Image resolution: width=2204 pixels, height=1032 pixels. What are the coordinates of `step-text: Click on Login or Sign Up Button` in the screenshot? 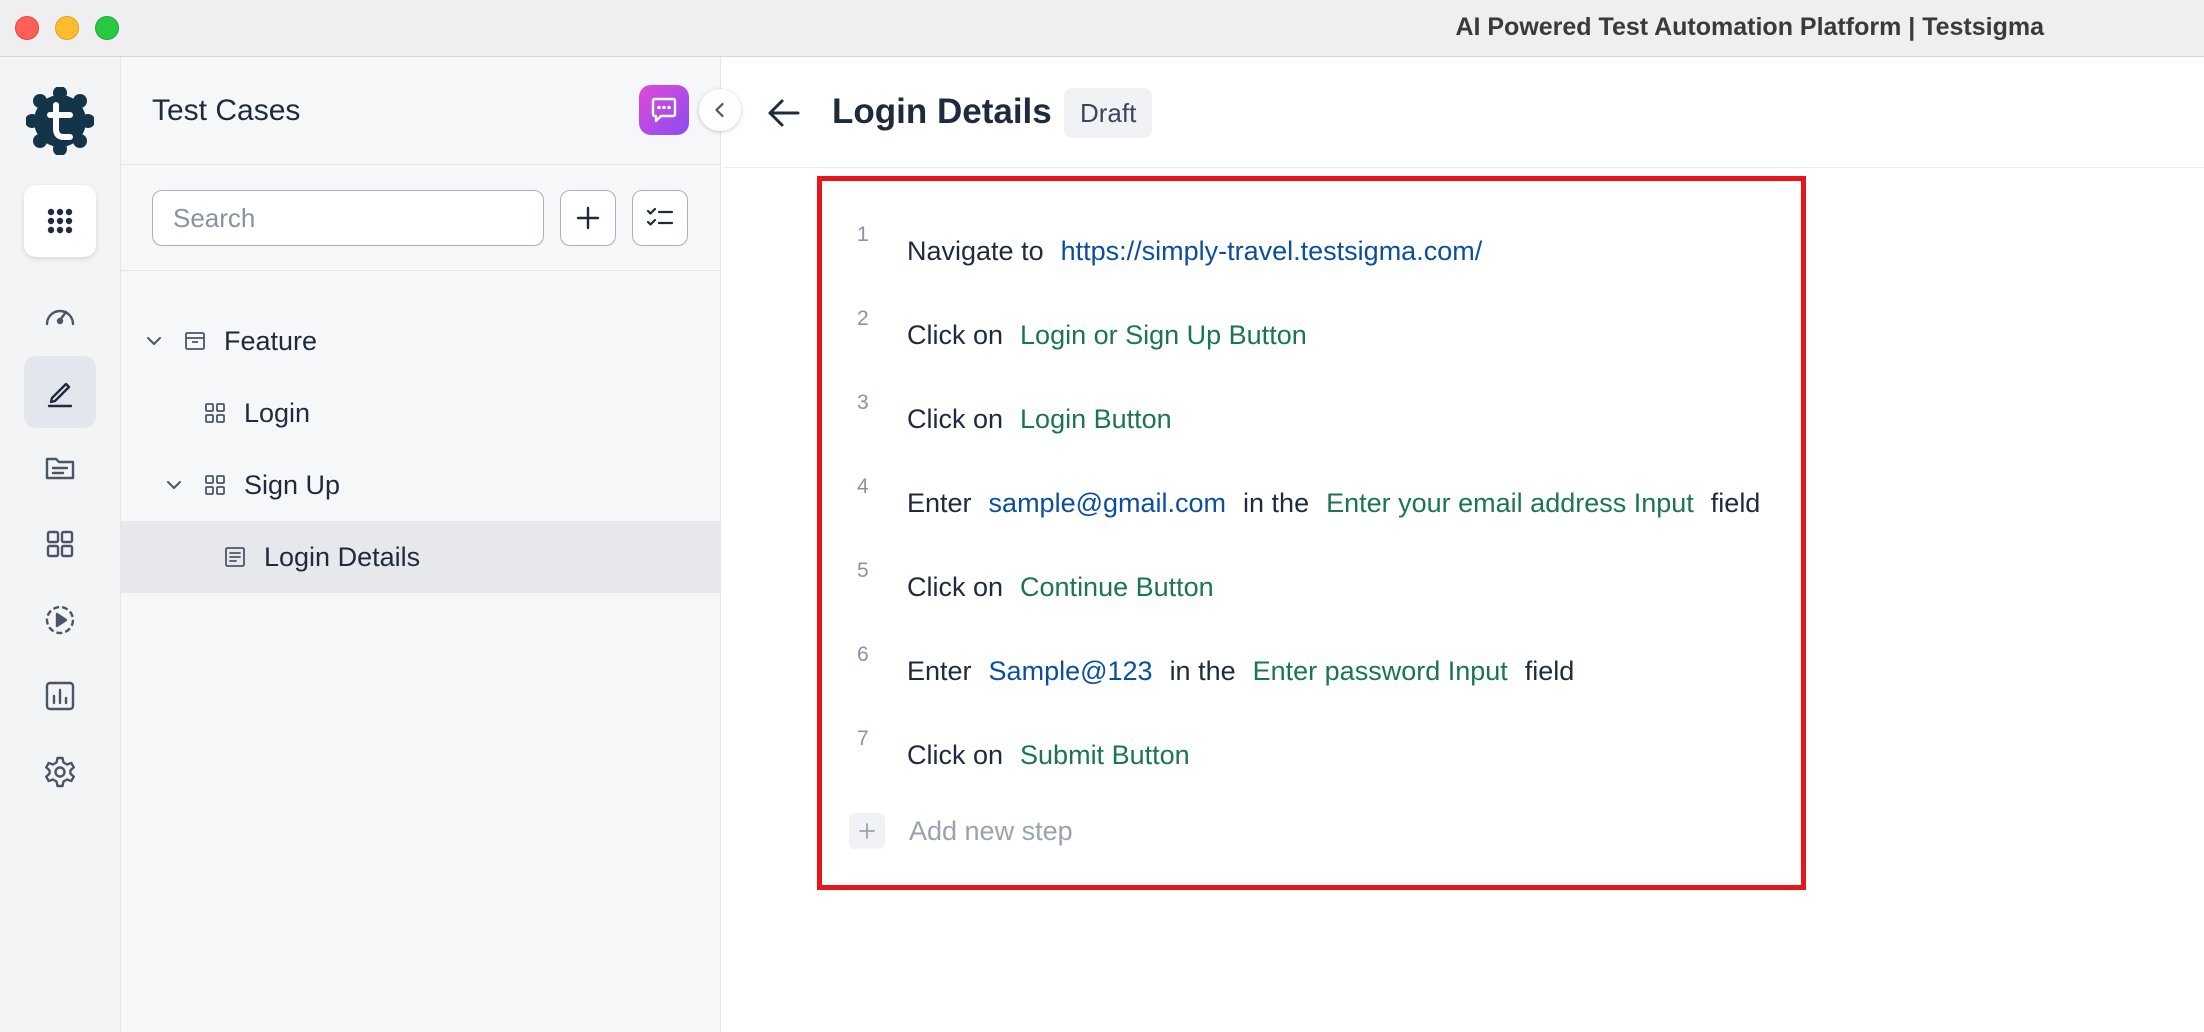 It's located at (1107, 335).